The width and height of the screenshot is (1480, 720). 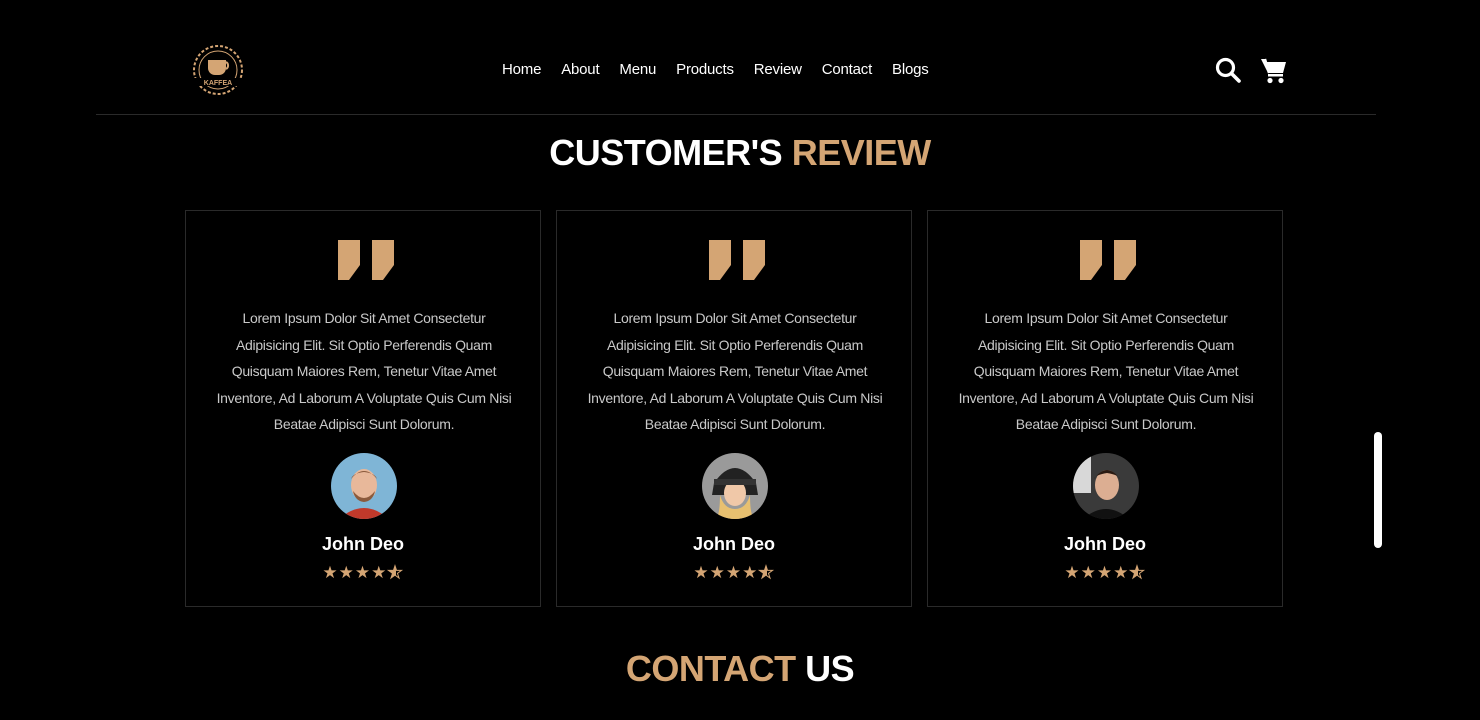 What do you see at coordinates (705, 69) in the screenshot?
I see `nav-products: Products` at bounding box center [705, 69].